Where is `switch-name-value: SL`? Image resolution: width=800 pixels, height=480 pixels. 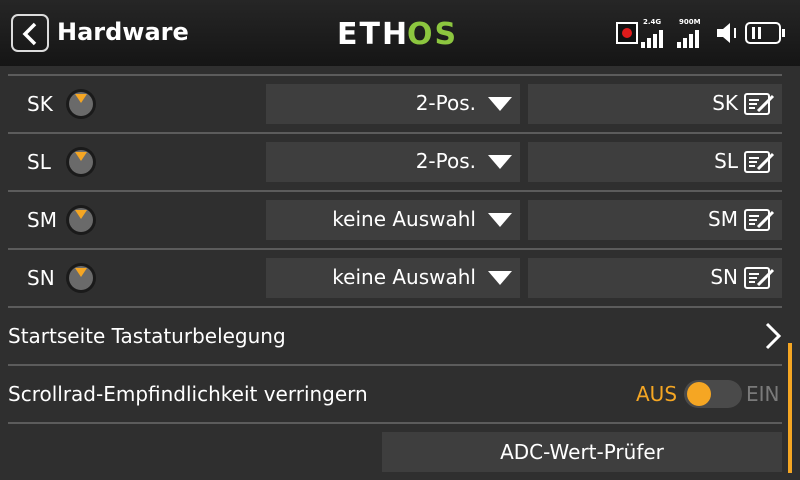 switch-name-value: SL is located at coordinates (726, 161).